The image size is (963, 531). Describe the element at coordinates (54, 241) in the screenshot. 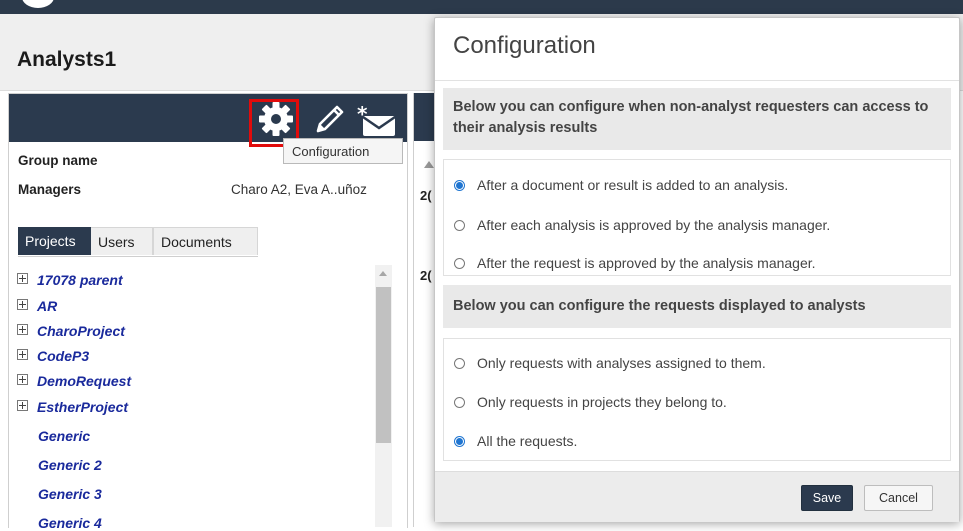

I see `tab-projects: Projects` at that location.